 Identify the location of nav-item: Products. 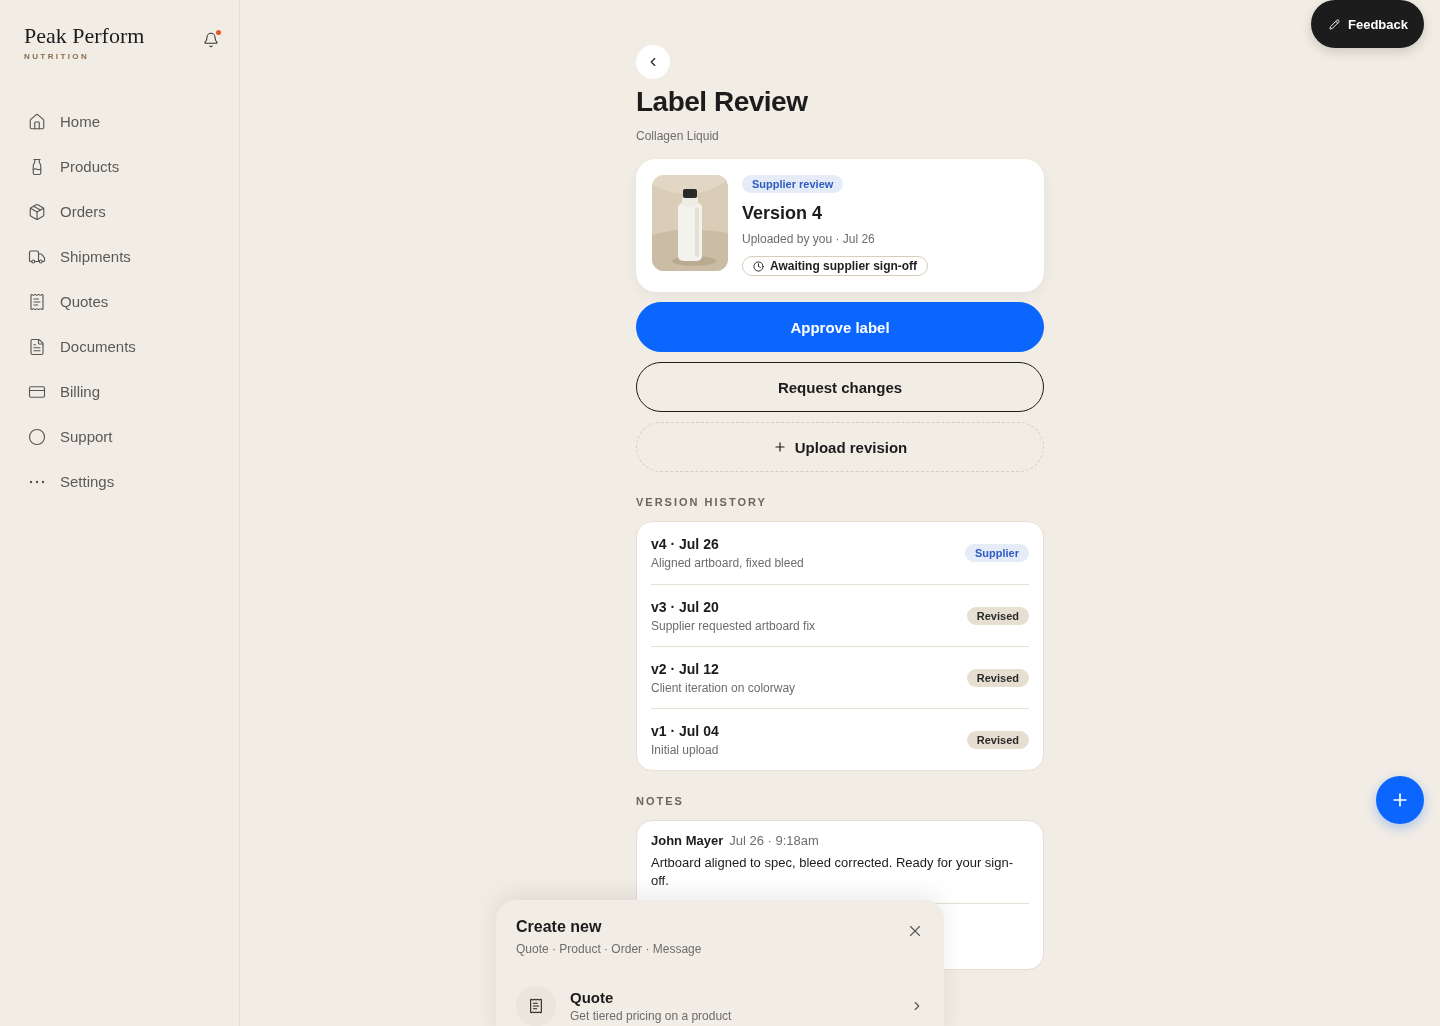
(121, 166).